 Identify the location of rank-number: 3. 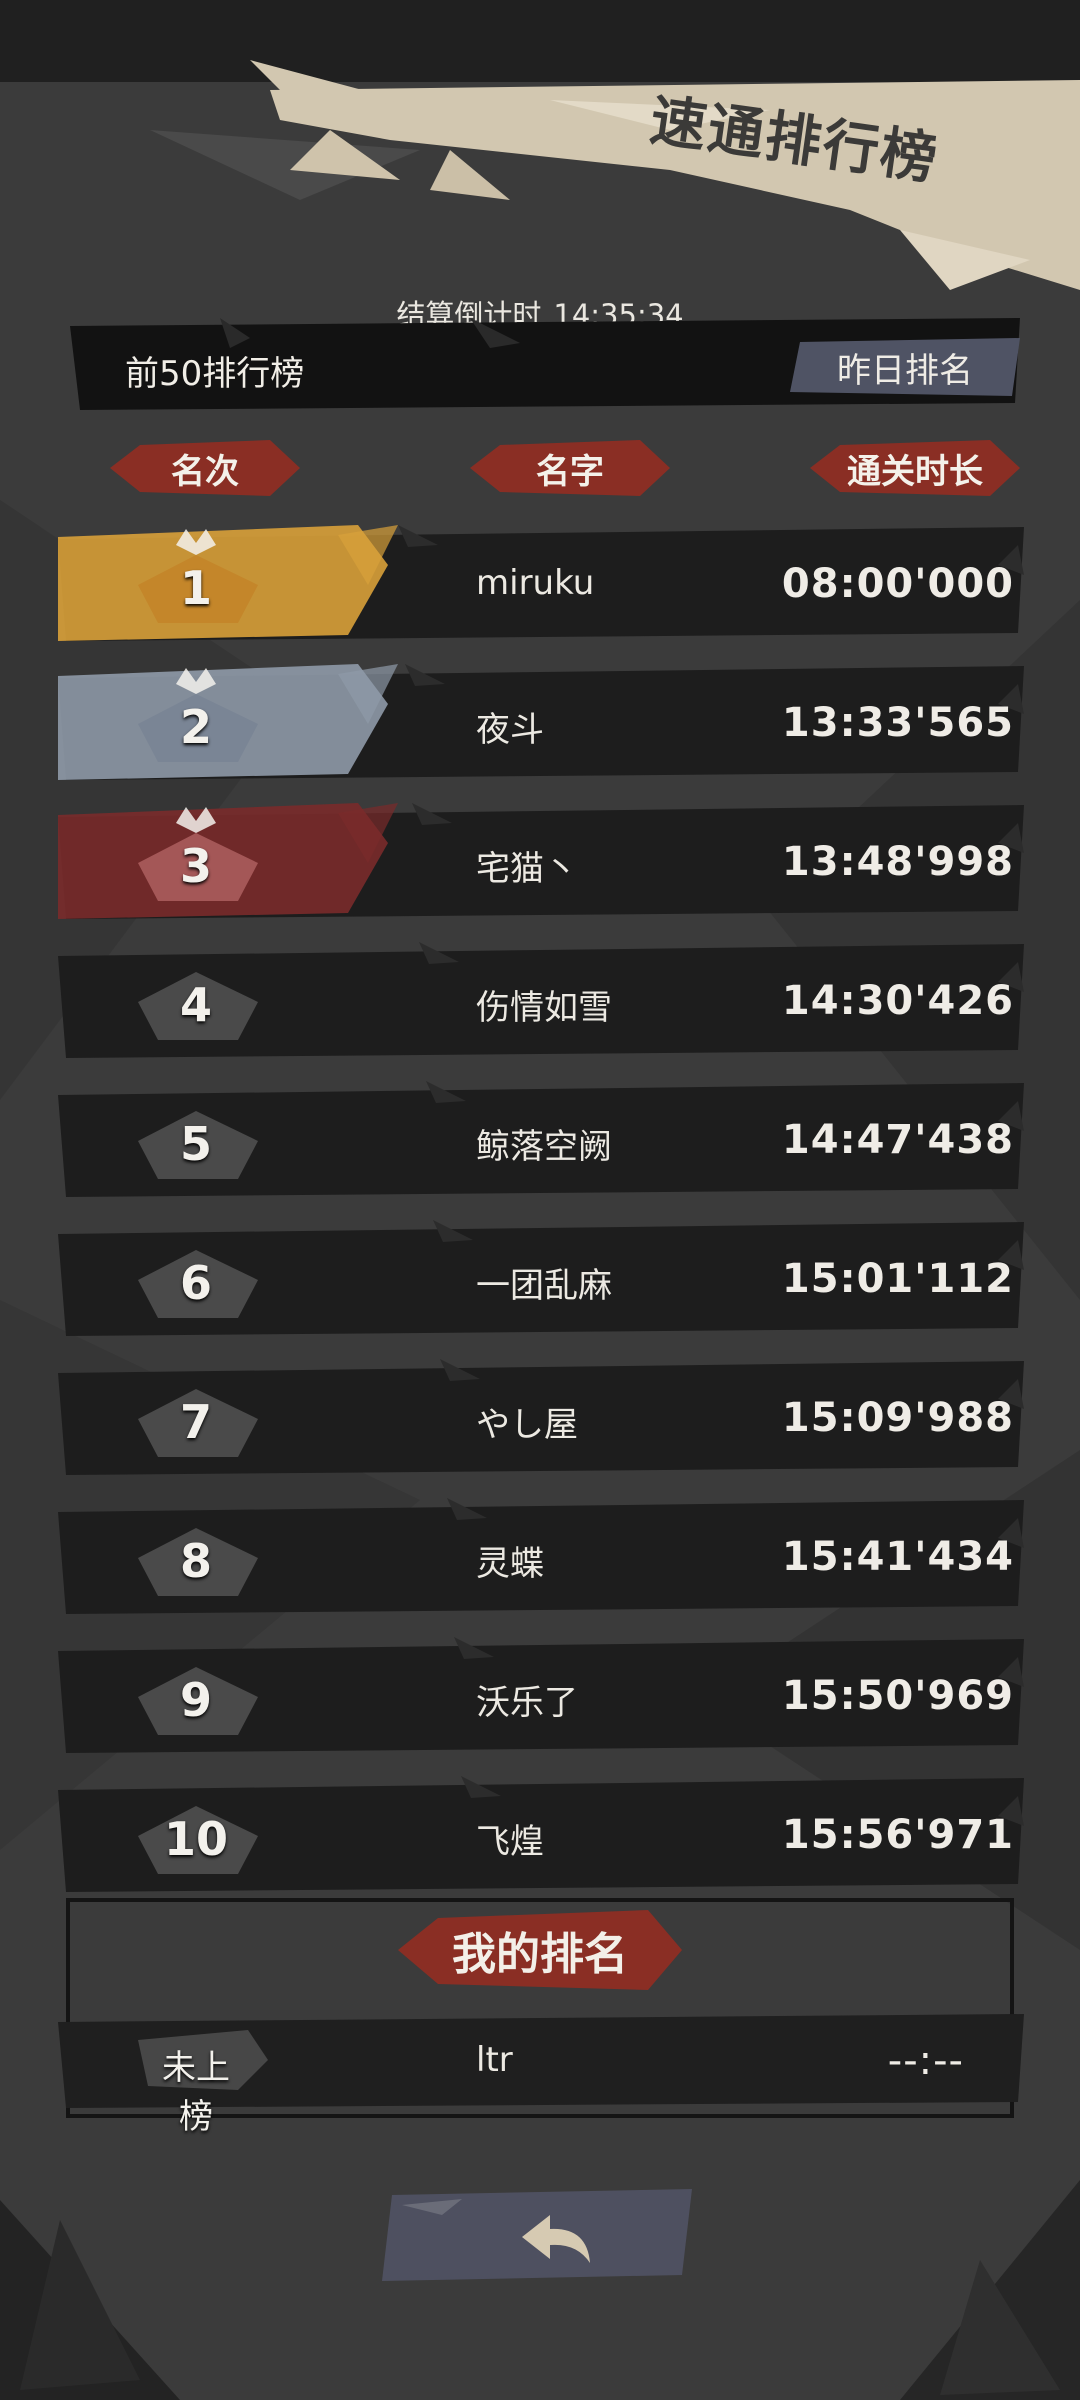
(195, 866).